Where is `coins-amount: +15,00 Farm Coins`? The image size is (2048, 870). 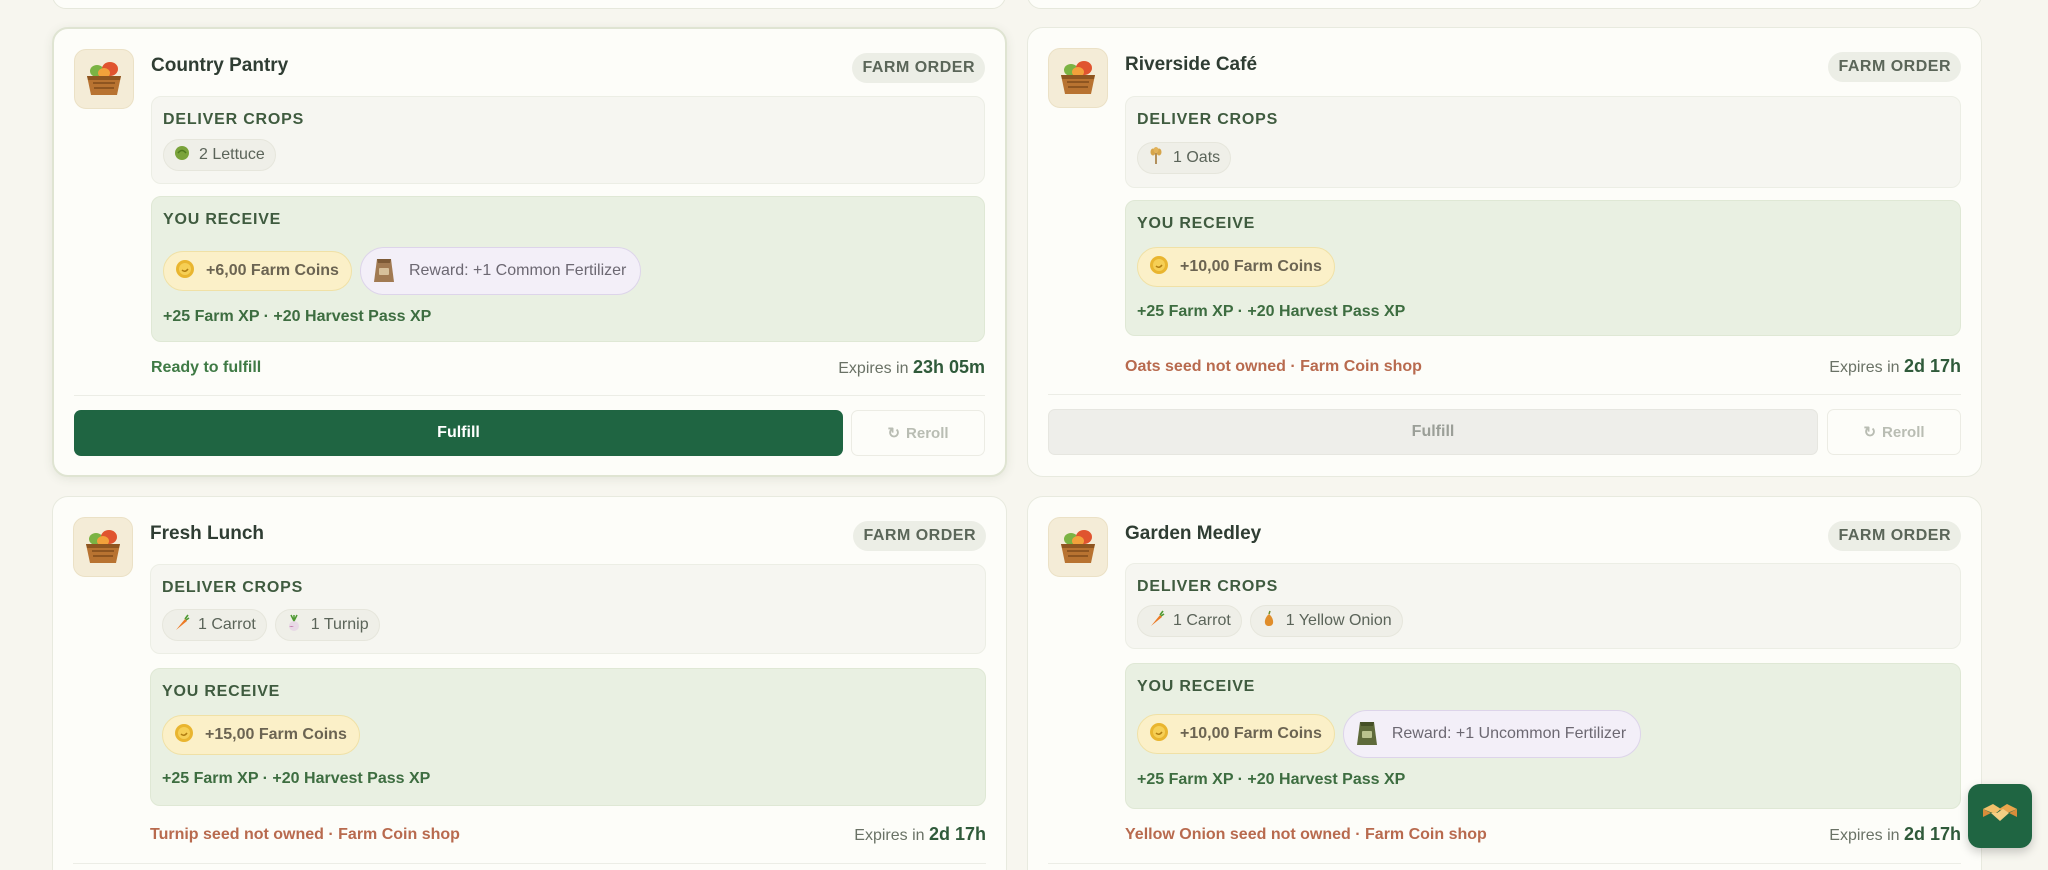 coins-amount: +15,00 Farm Coins is located at coordinates (276, 734).